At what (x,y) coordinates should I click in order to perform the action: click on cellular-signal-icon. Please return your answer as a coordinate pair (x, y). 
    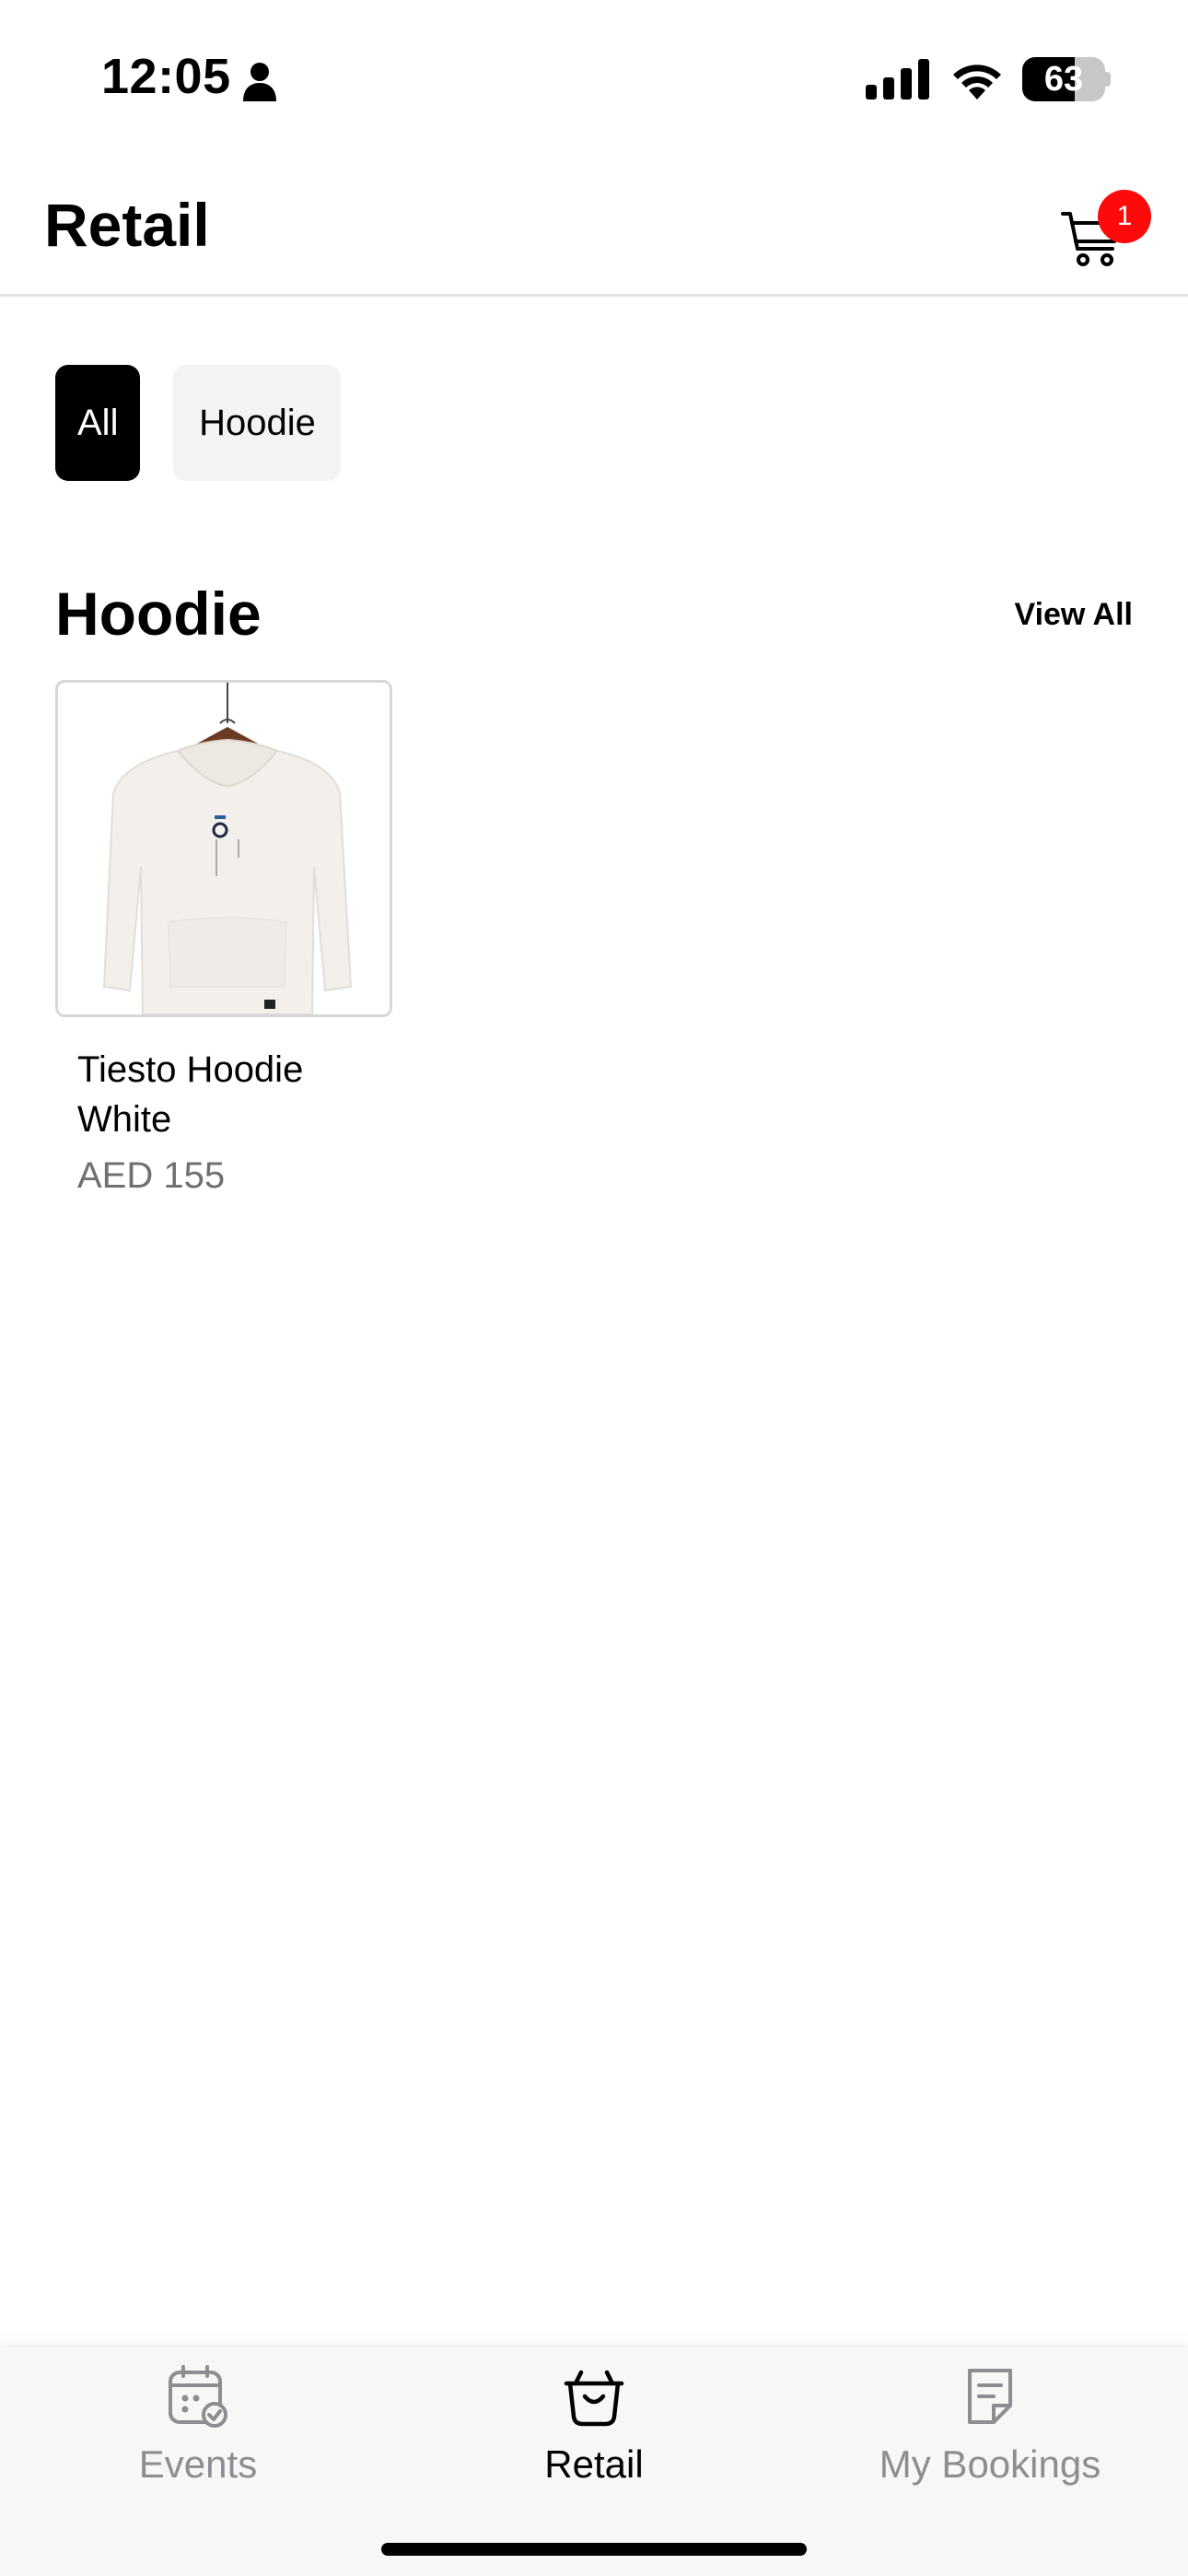
    Looking at the image, I should click on (897, 79).